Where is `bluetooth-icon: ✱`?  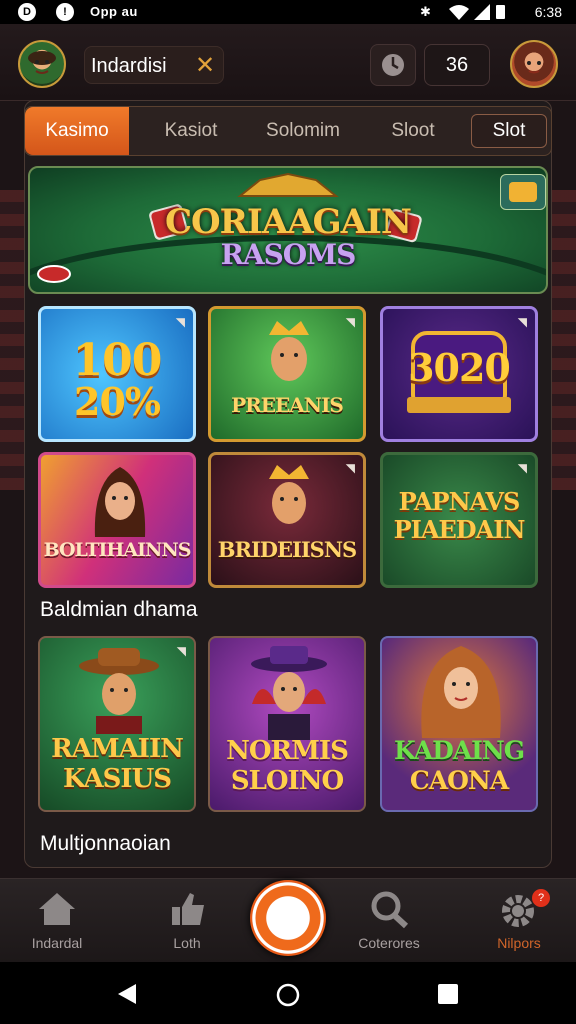
bluetooth-icon: ✱ is located at coordinates (425, 11).